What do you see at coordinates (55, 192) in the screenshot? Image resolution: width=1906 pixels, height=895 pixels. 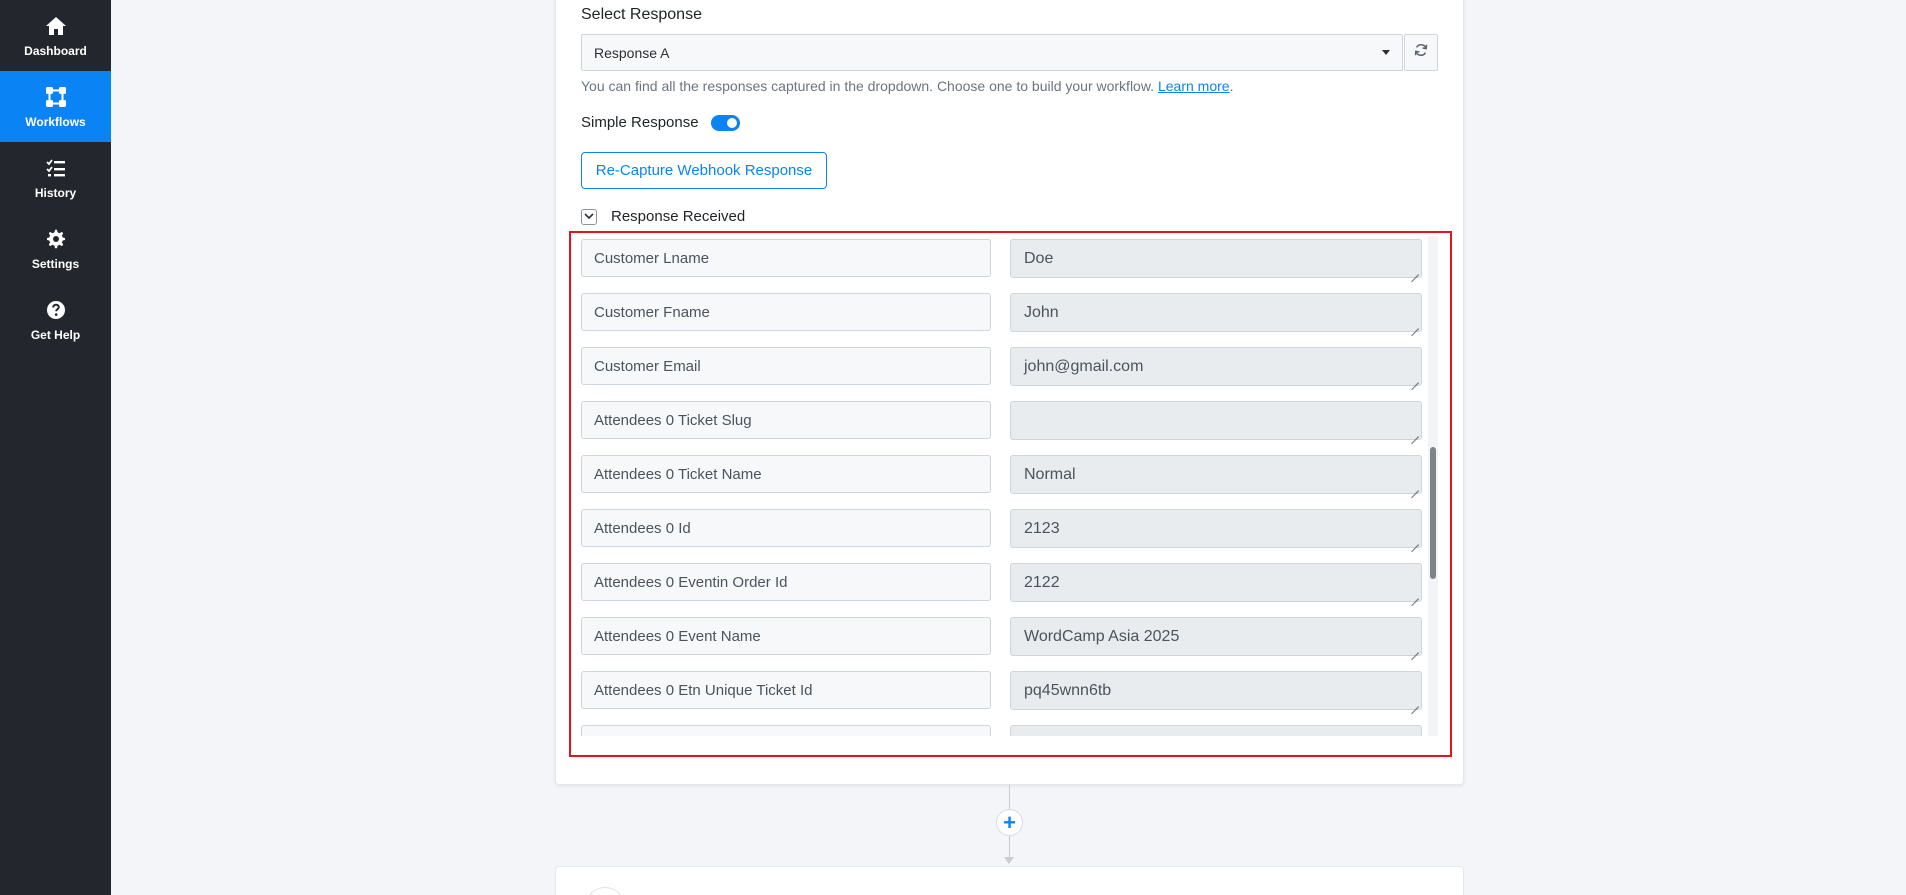 I see `sidebar-item-label: History` at bounding box center [55, 192].